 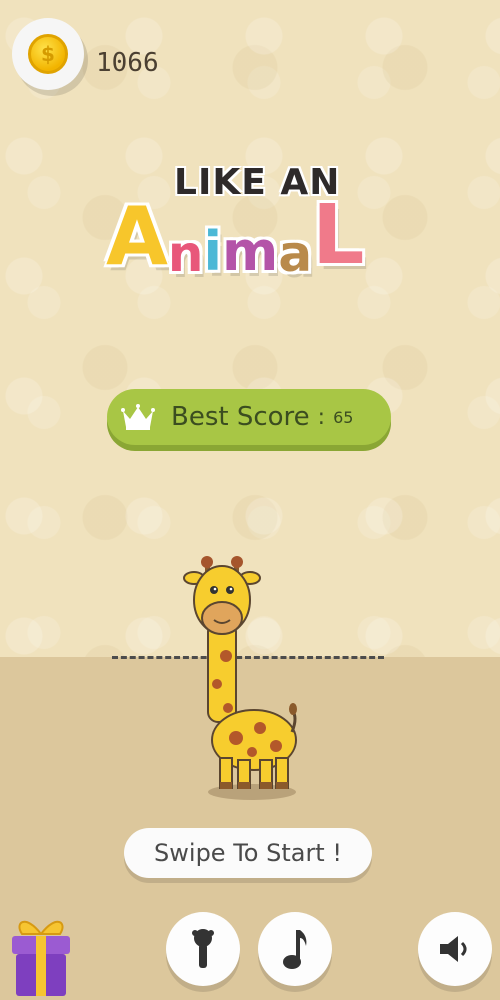 I want to click on character-select-button, so click(x=203, y=949).